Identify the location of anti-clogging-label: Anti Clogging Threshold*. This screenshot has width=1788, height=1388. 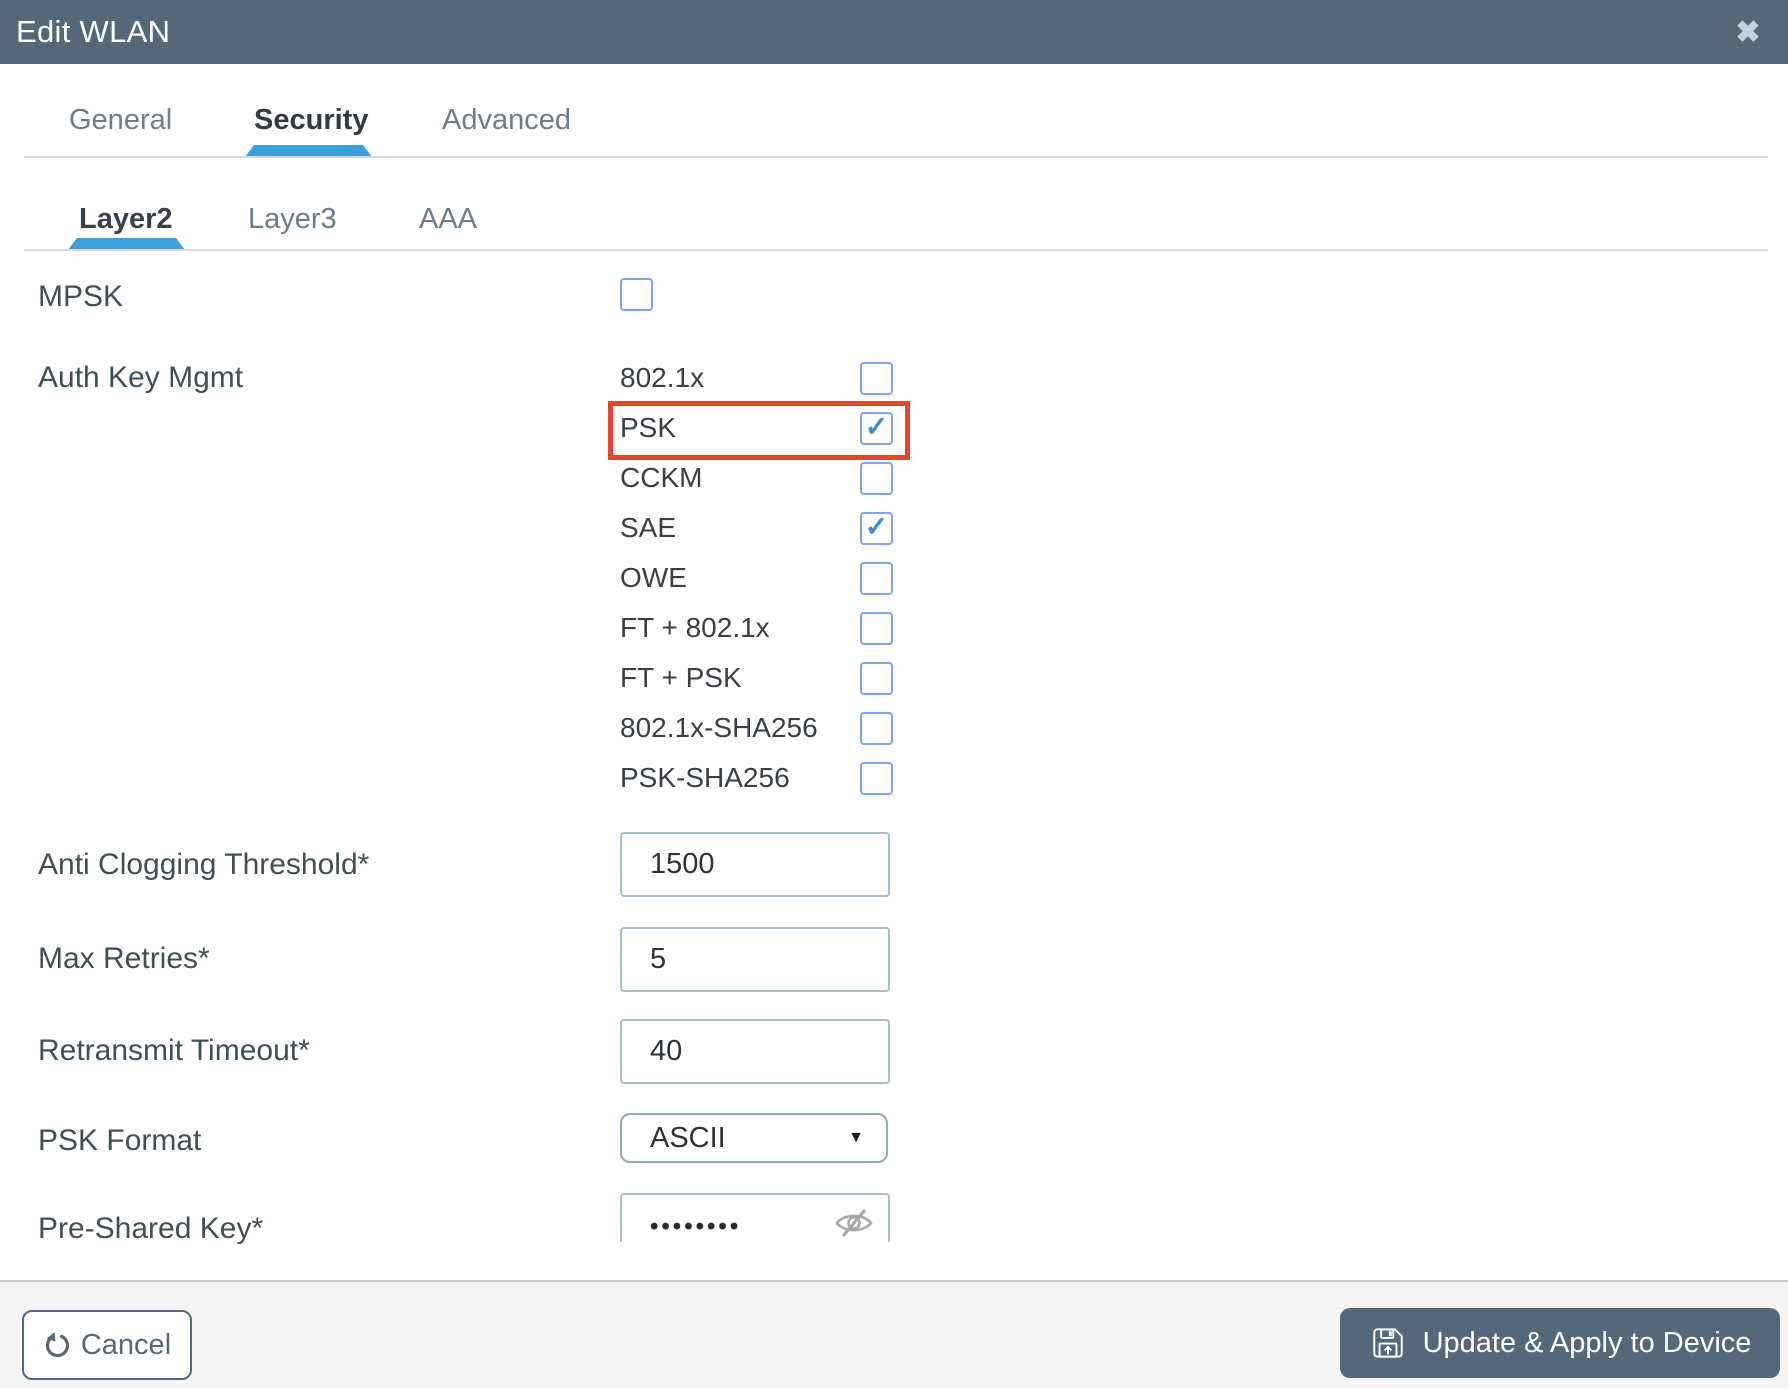
(204, 864).